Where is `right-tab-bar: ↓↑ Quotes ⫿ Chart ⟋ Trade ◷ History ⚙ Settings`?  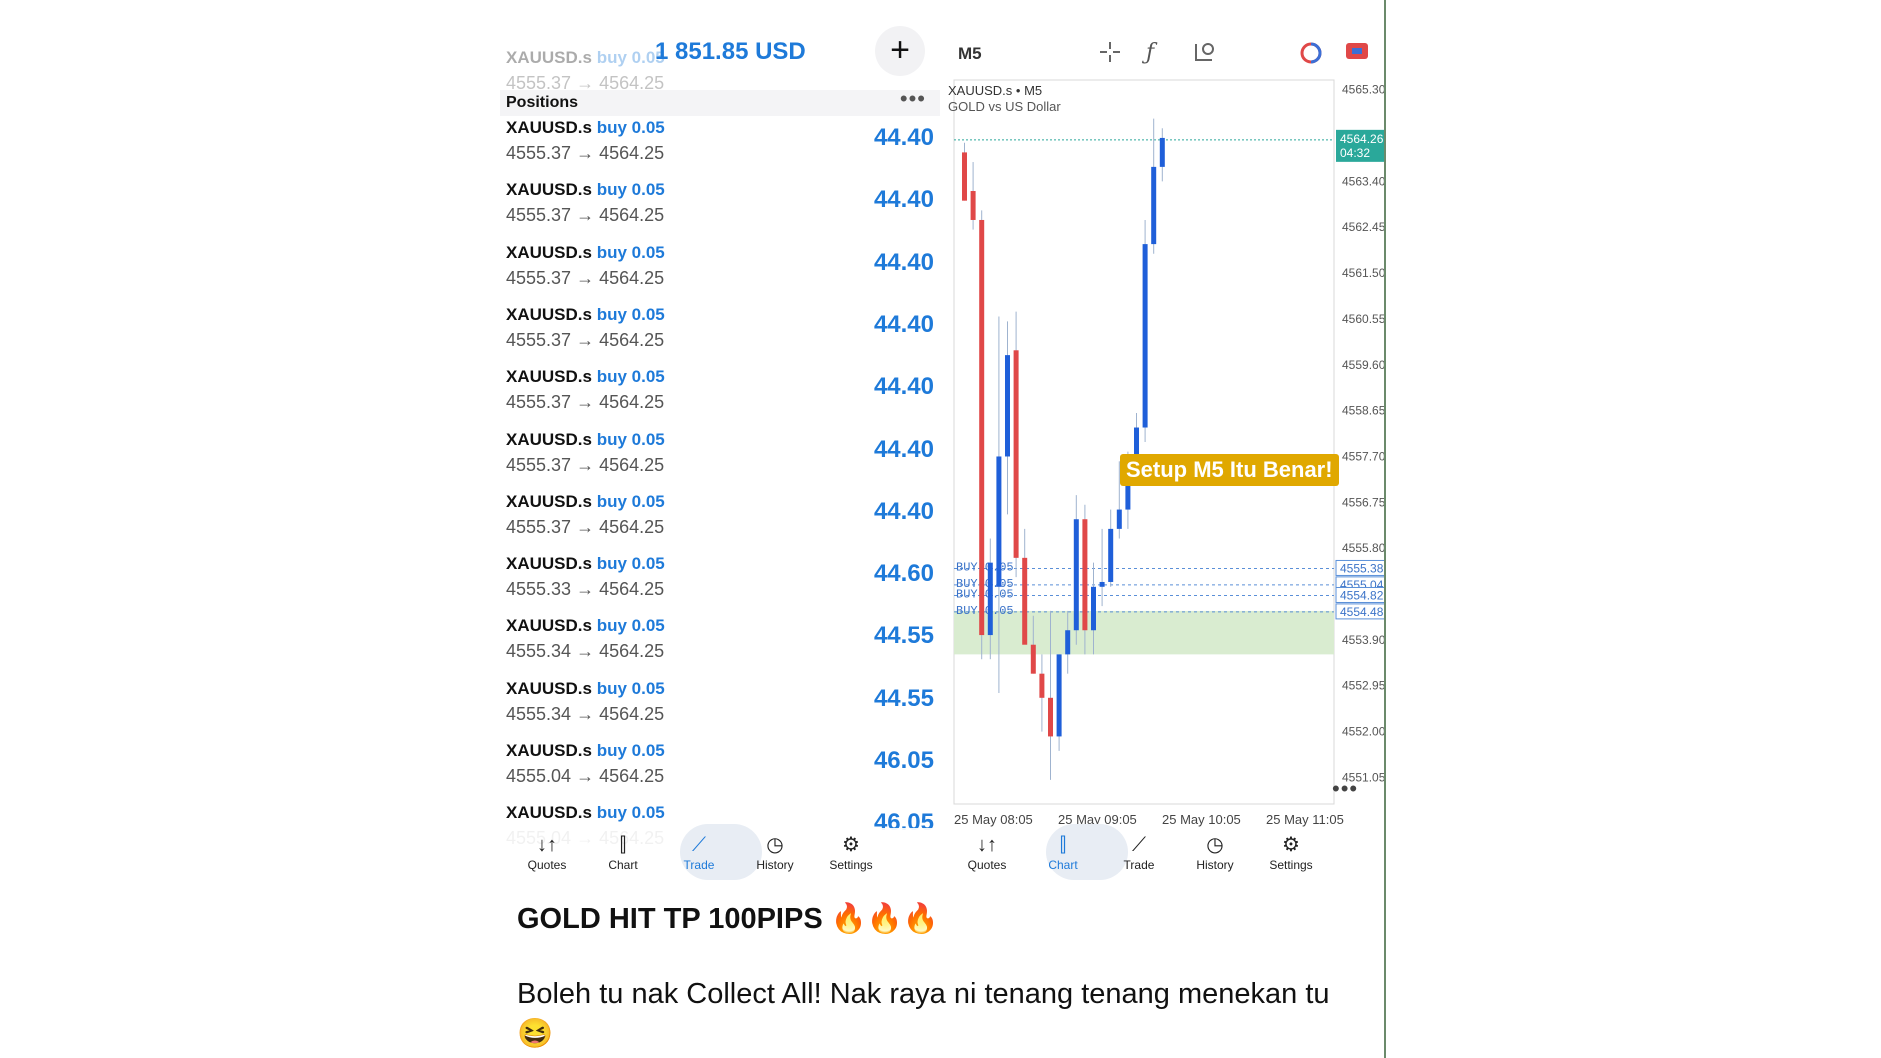 right-tab-bar: ↓↑ Quotes ⫿ Chart ⟋ Trade ◷ History ⚙ Settings is located at coordinates (1160, 852).